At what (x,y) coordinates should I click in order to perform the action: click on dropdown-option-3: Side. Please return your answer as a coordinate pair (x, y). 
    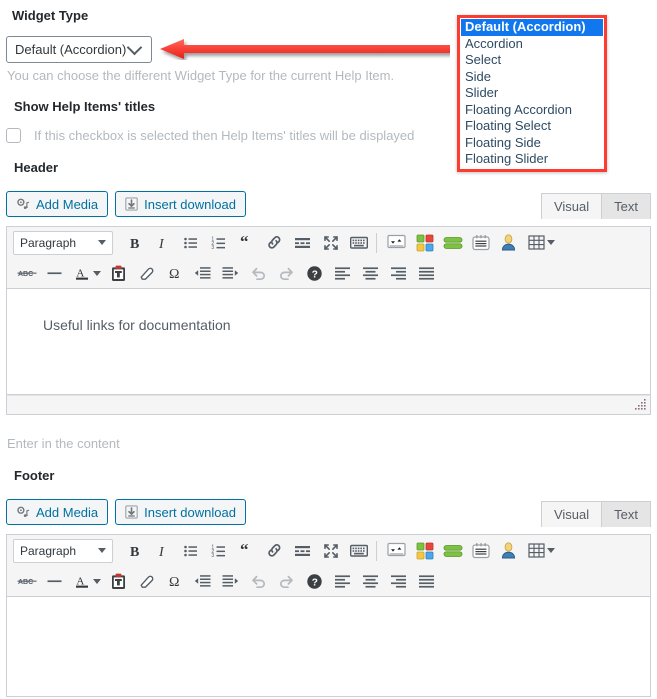
    Looking at the image, I should click on (532, 77).